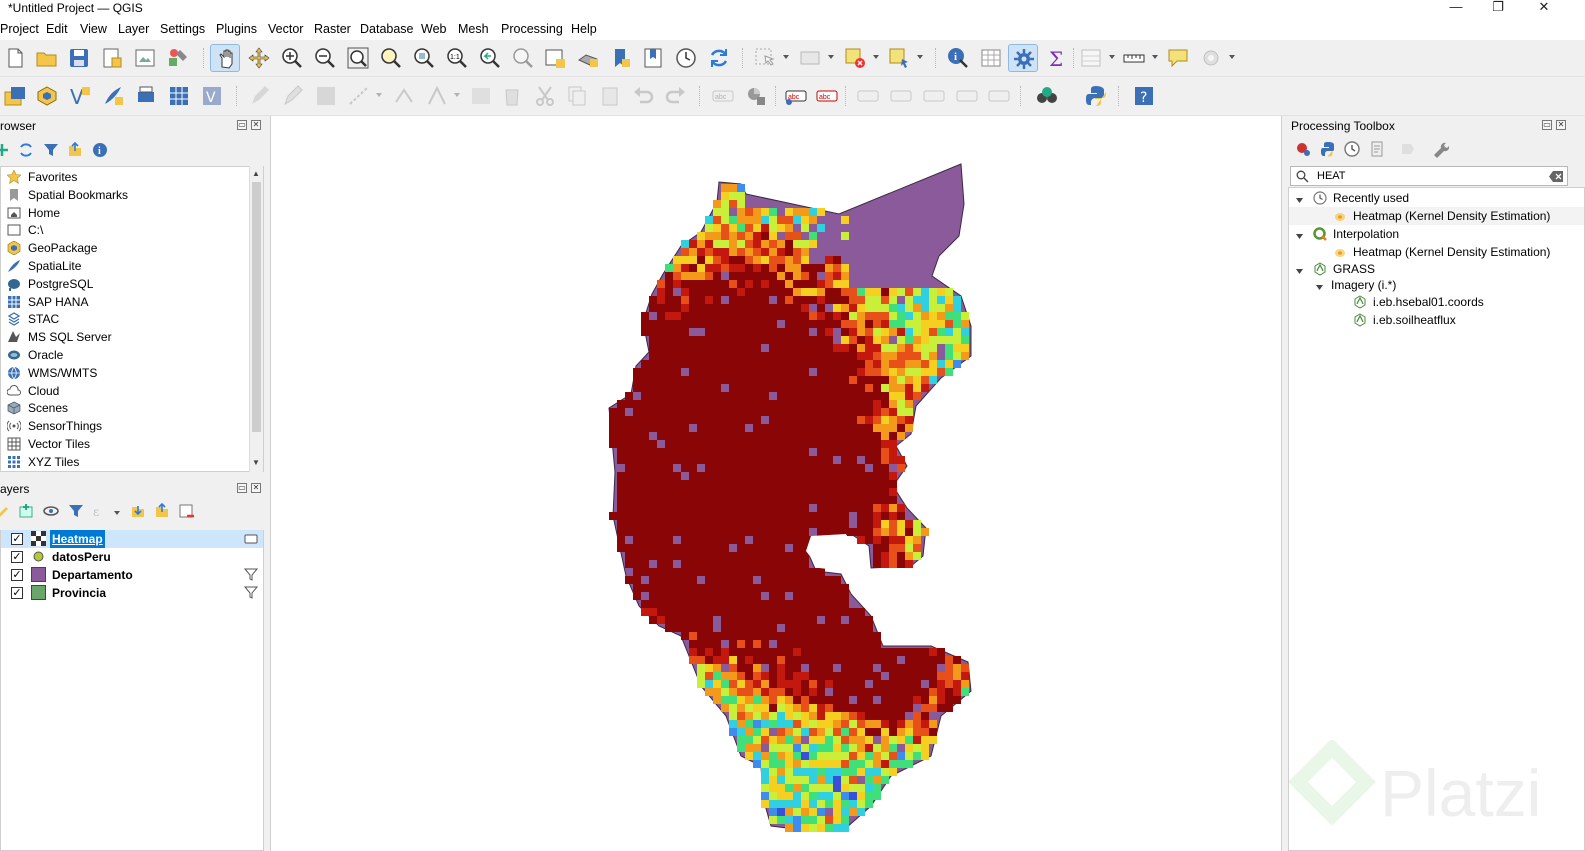 This screenshot has height=851, width=1585. Describe the element at coordinates (325, 58) in the screenshot. I see `zoom-out-icon` at that location.